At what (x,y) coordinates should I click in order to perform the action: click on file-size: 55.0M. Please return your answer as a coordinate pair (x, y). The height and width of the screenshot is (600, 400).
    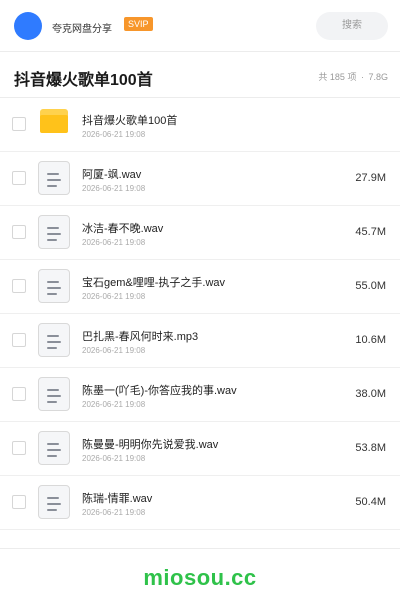
    Looking at the image, I should click on (370, 286).